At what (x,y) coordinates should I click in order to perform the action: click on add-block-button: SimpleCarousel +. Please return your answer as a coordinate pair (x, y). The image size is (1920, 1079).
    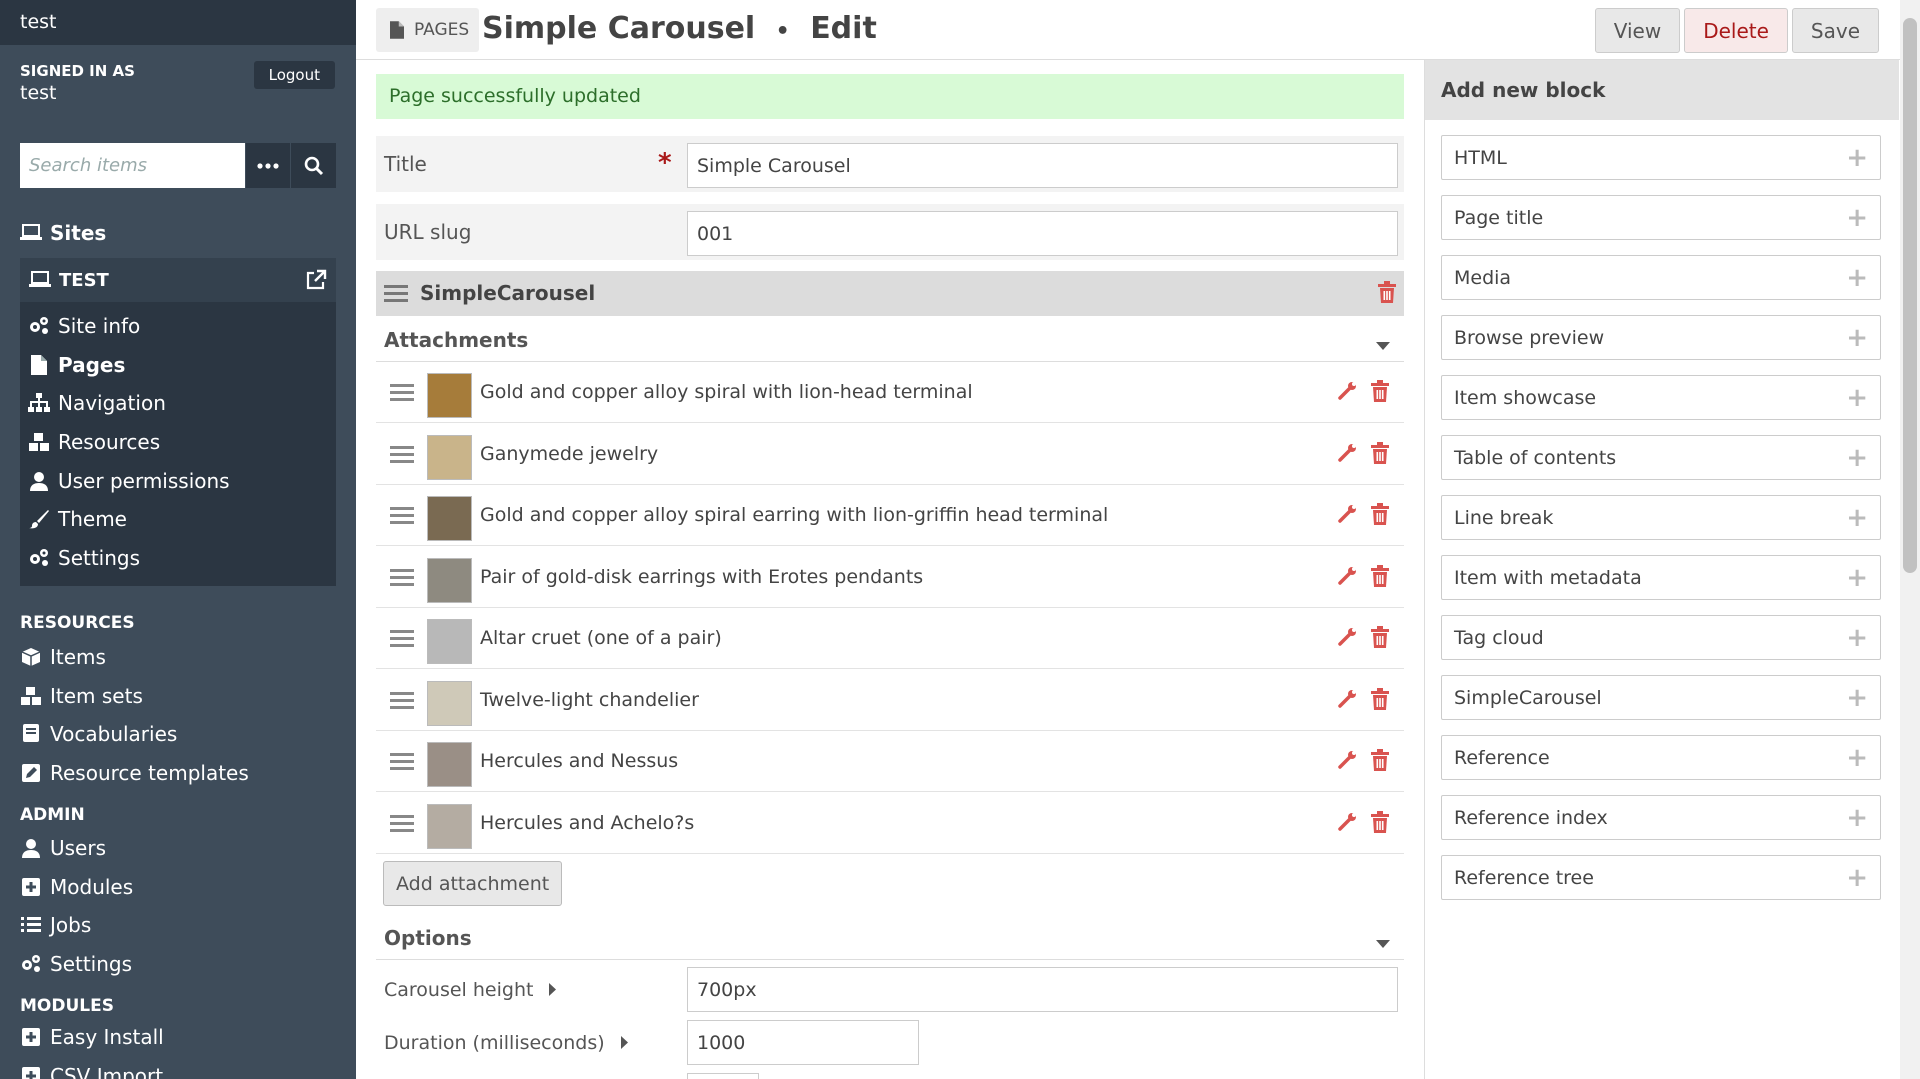
    Looking at the image, I should click on (1661, 697).